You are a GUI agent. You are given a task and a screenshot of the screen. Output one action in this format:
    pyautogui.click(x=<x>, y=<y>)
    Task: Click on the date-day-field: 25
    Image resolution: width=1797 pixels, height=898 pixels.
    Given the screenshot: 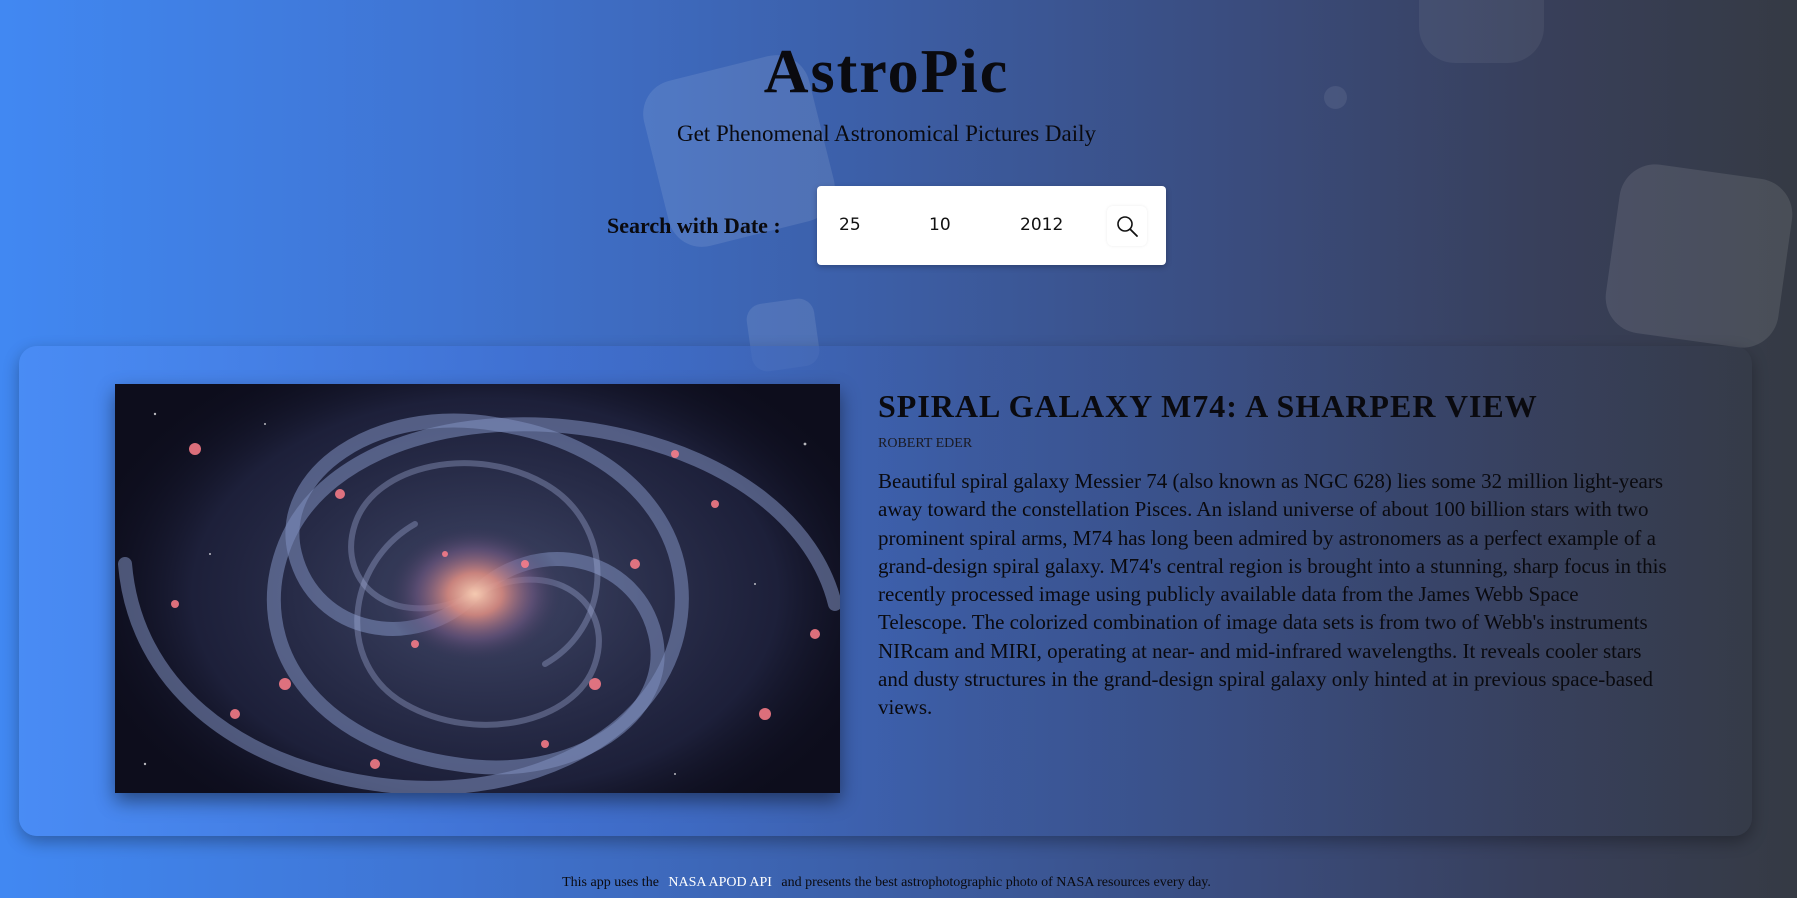 What is the action you would take?
    pyautogui.click(x=850, y=225)
    